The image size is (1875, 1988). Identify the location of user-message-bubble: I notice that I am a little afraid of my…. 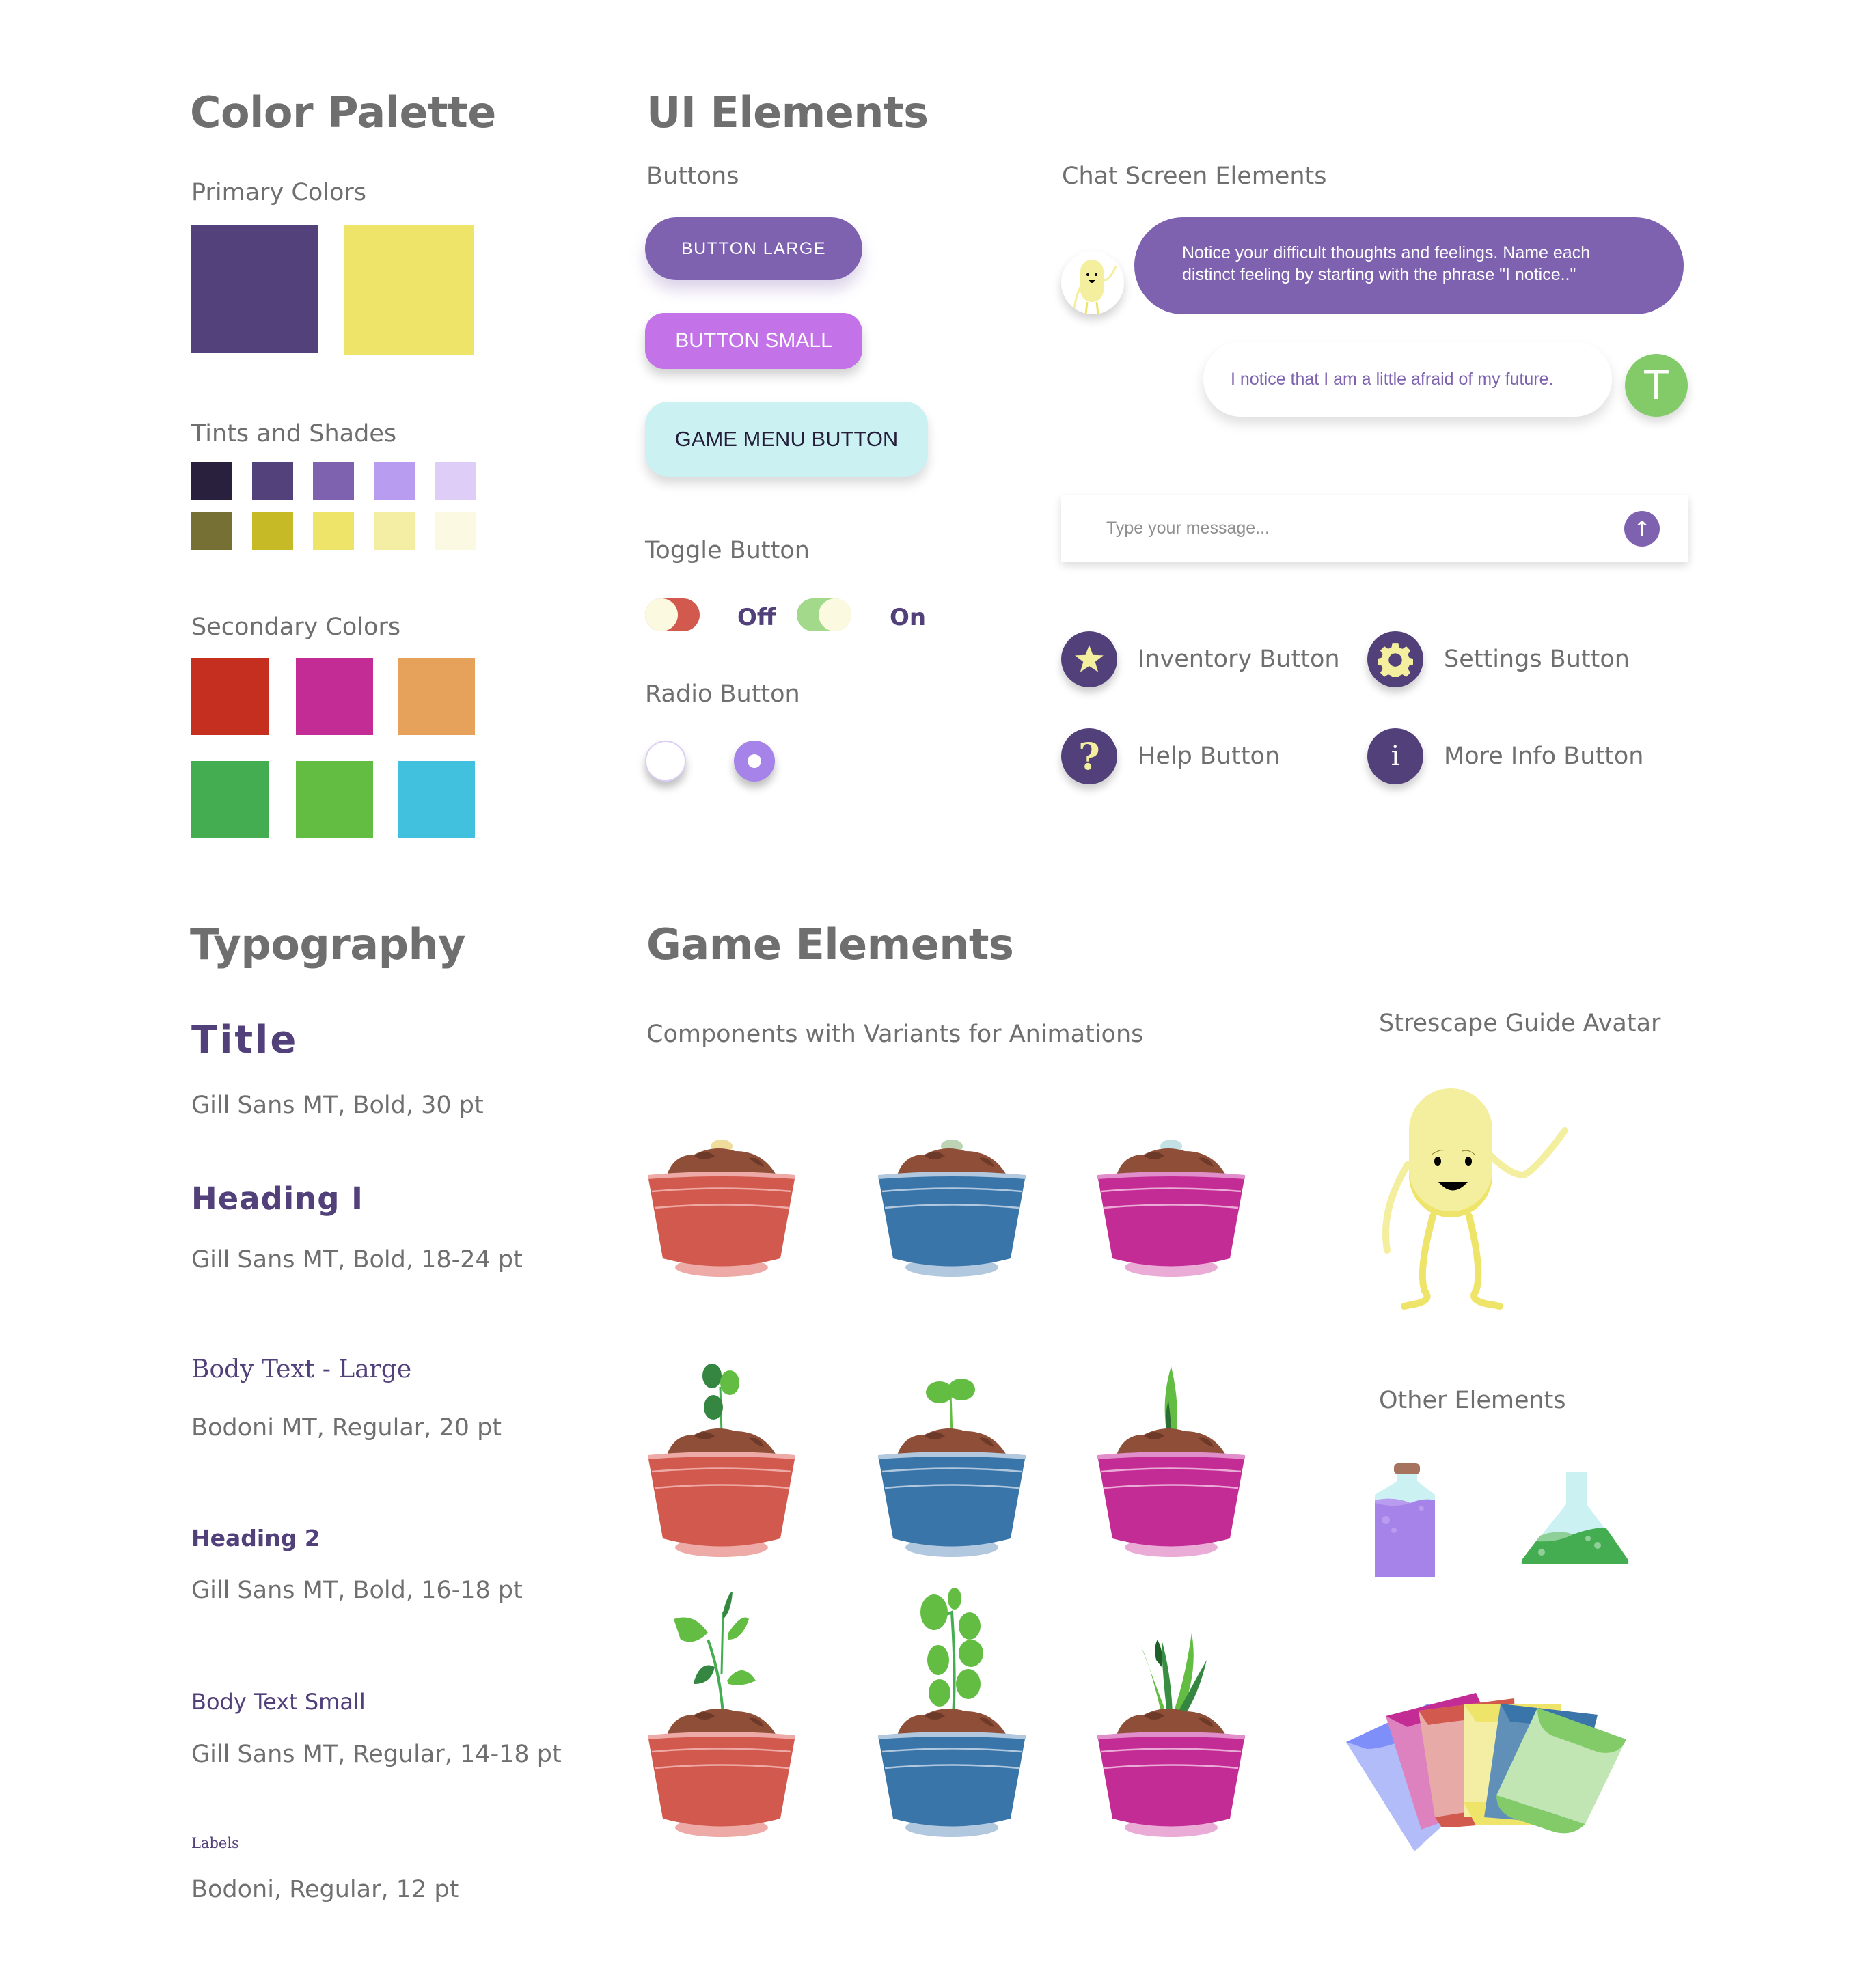
(1407, 379).